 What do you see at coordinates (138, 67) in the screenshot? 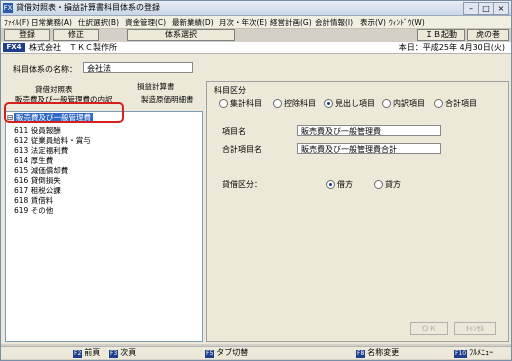
I see `system-name-field: 会社法` at bounding box center [138, 67].